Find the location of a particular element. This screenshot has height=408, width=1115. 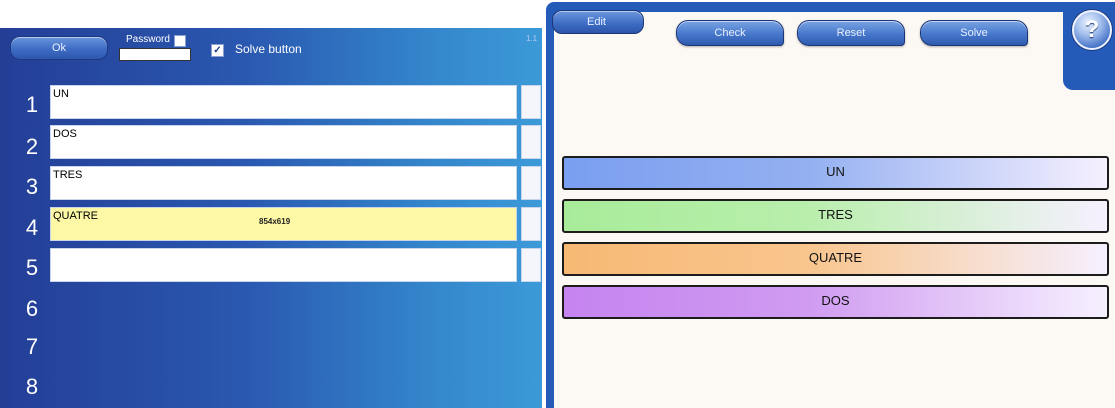

item-field-4: QUATRE 854x619 is located at coordinates (283, 224).